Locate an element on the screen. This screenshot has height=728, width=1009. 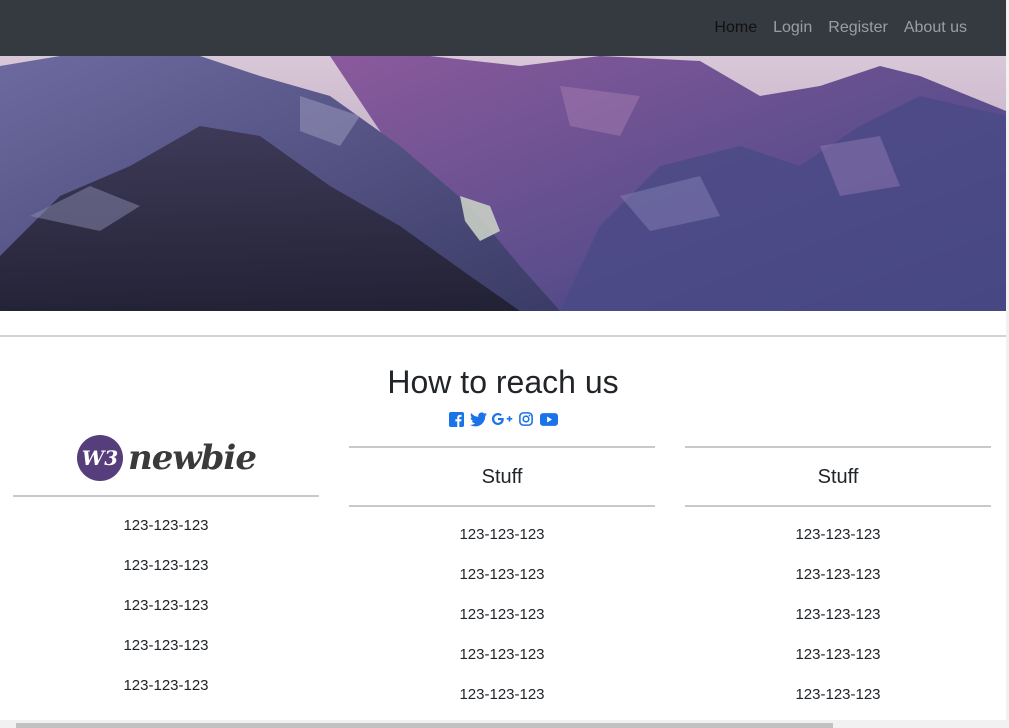
w3-logo-icon: W3 is located at coordinates (100, 457).